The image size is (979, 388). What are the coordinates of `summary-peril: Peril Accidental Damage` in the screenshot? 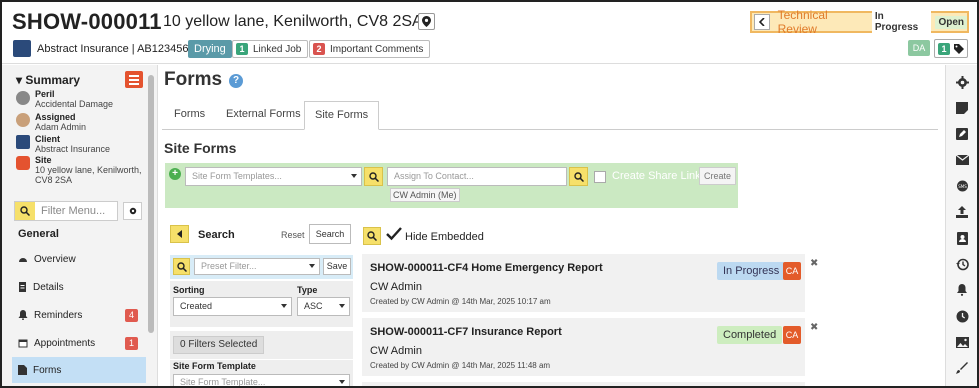 It's located at (74, 99).